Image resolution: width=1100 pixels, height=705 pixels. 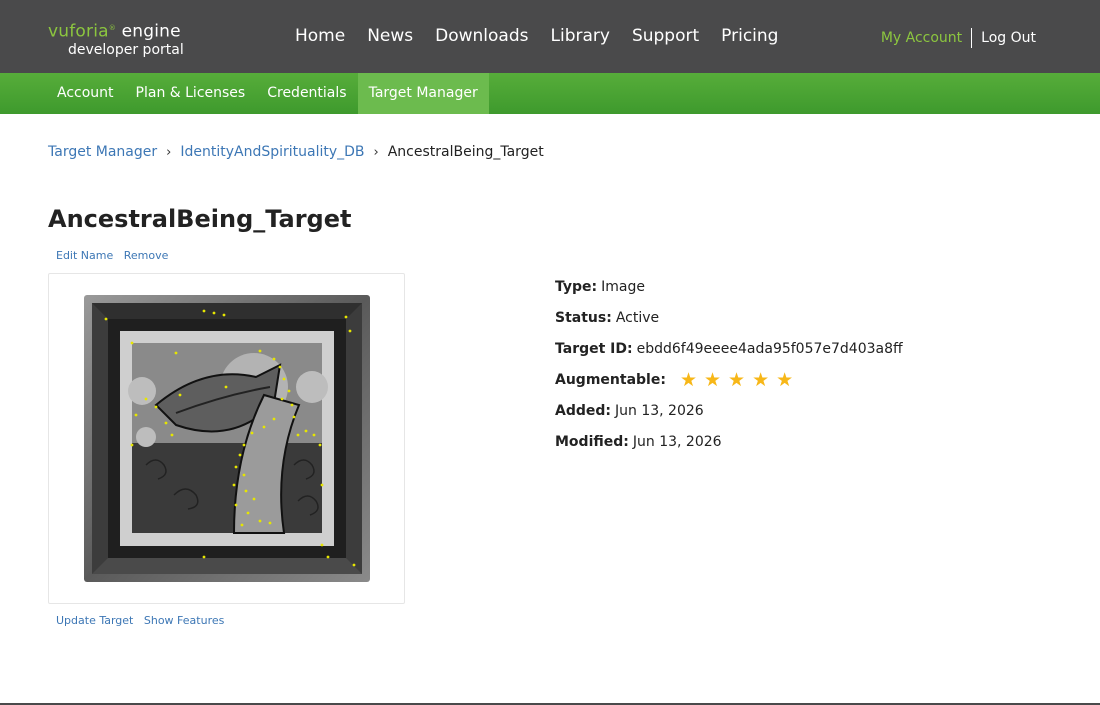 What do you see at coordinates (637, 317) in the screenshot?
I see `status-value: Active` at bounding box center [637, 317].